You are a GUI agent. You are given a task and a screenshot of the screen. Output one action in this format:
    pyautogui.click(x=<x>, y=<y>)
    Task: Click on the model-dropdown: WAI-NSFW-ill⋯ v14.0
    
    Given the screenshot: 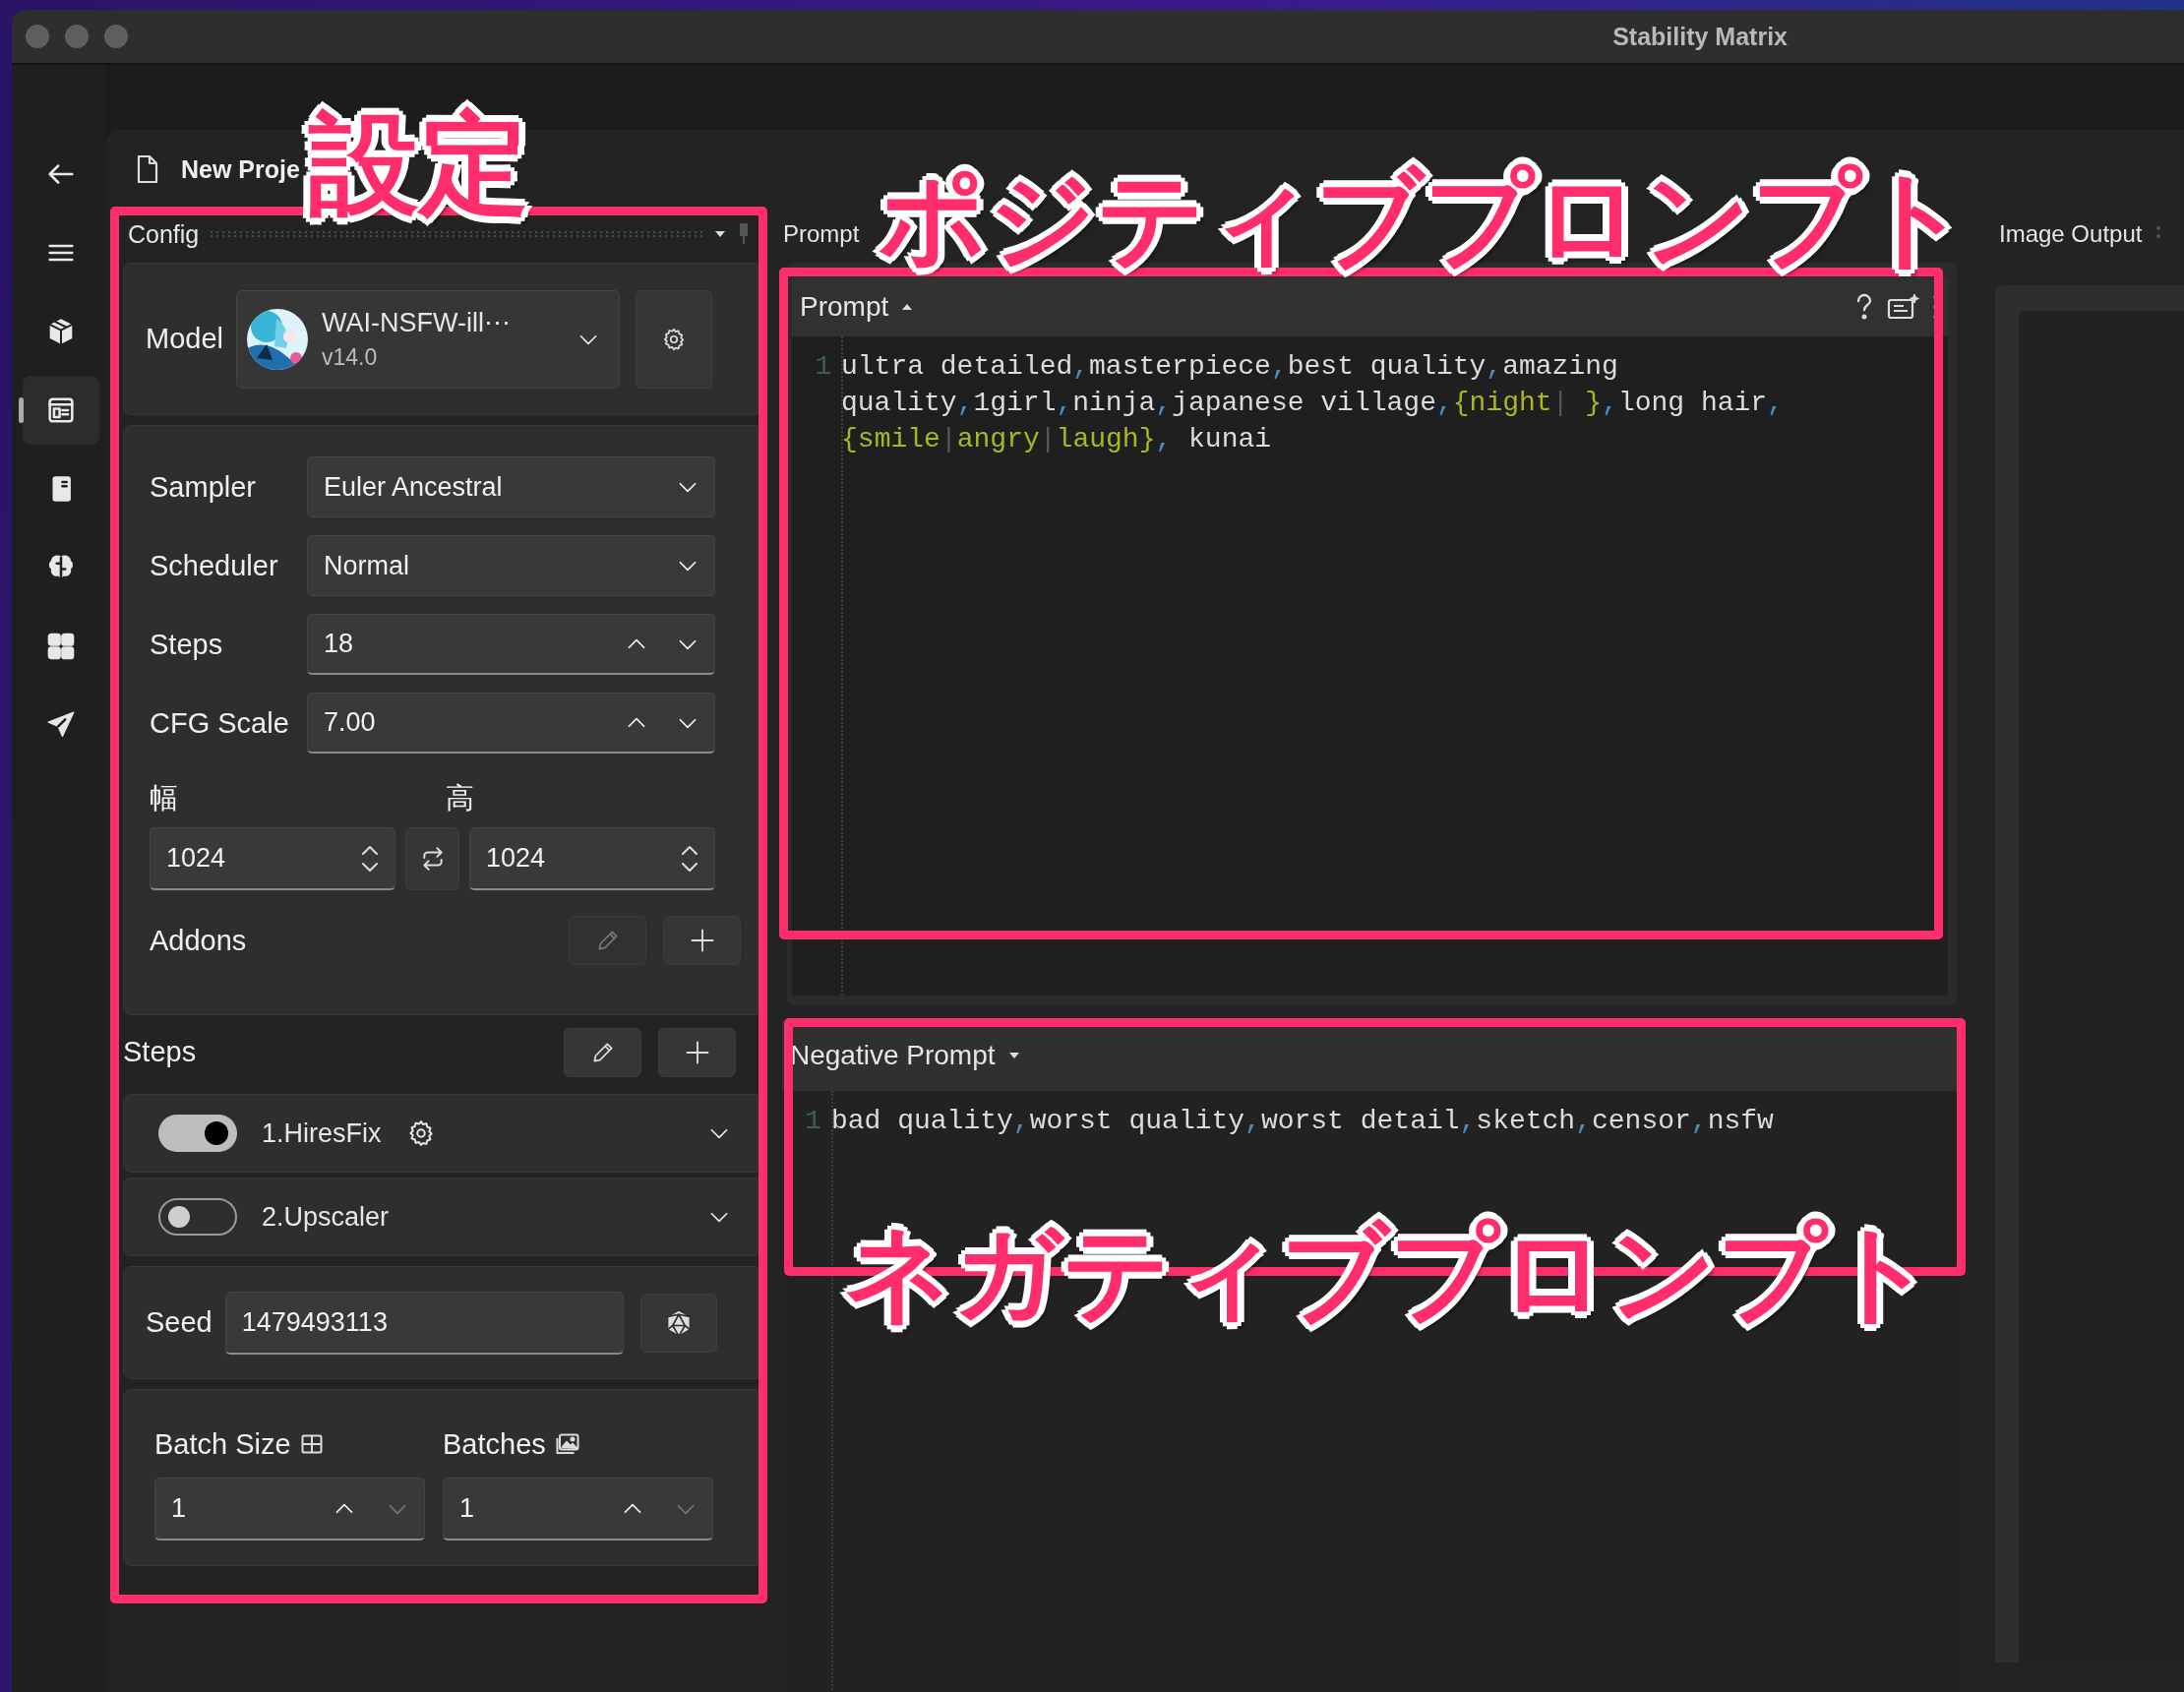 What is the action you would take?
    pyautogui.click(x=428, y=339)
    